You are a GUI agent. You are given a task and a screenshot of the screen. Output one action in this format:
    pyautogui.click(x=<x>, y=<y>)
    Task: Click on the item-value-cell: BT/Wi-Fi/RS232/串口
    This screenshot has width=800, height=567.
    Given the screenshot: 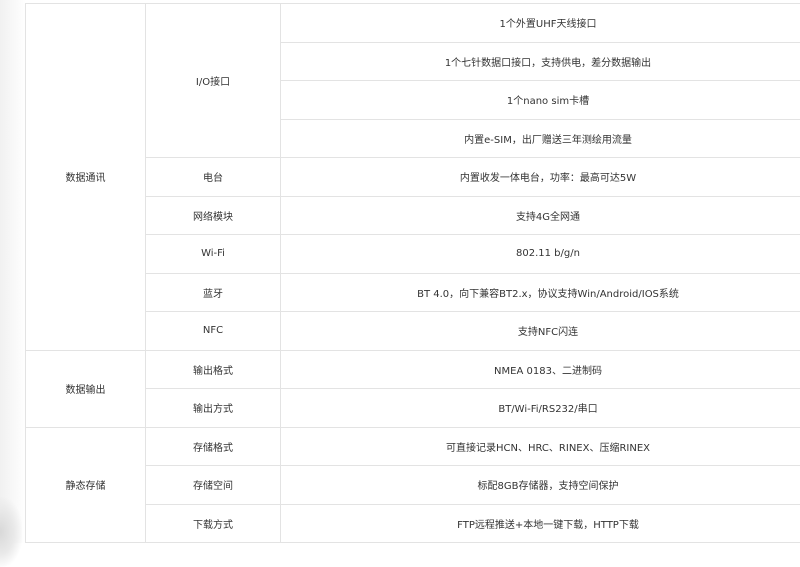 What is the action you would take?
    pyautogui.click(x=540, y=408)
    